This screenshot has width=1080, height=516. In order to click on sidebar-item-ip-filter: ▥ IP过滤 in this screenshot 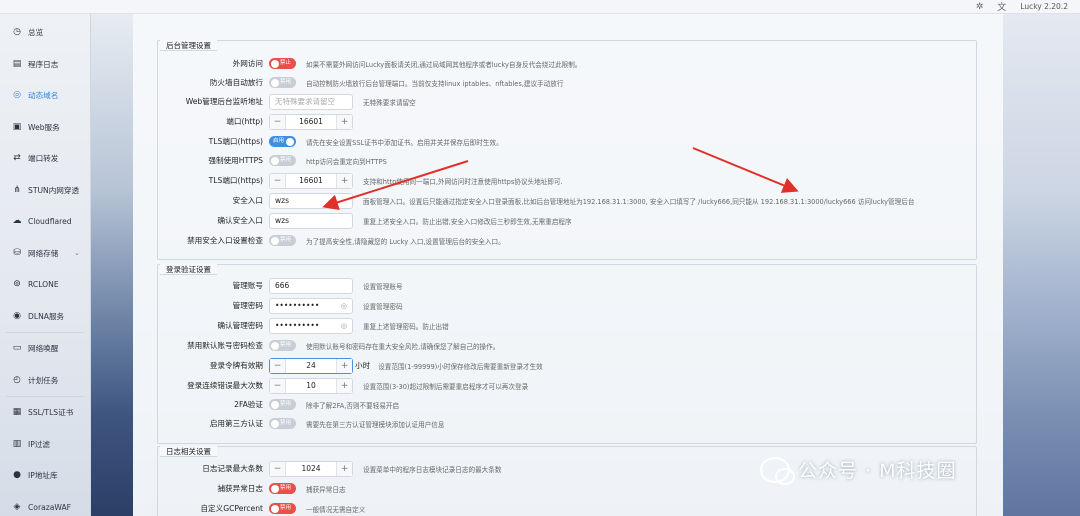, I will do `click(45, 445)`.